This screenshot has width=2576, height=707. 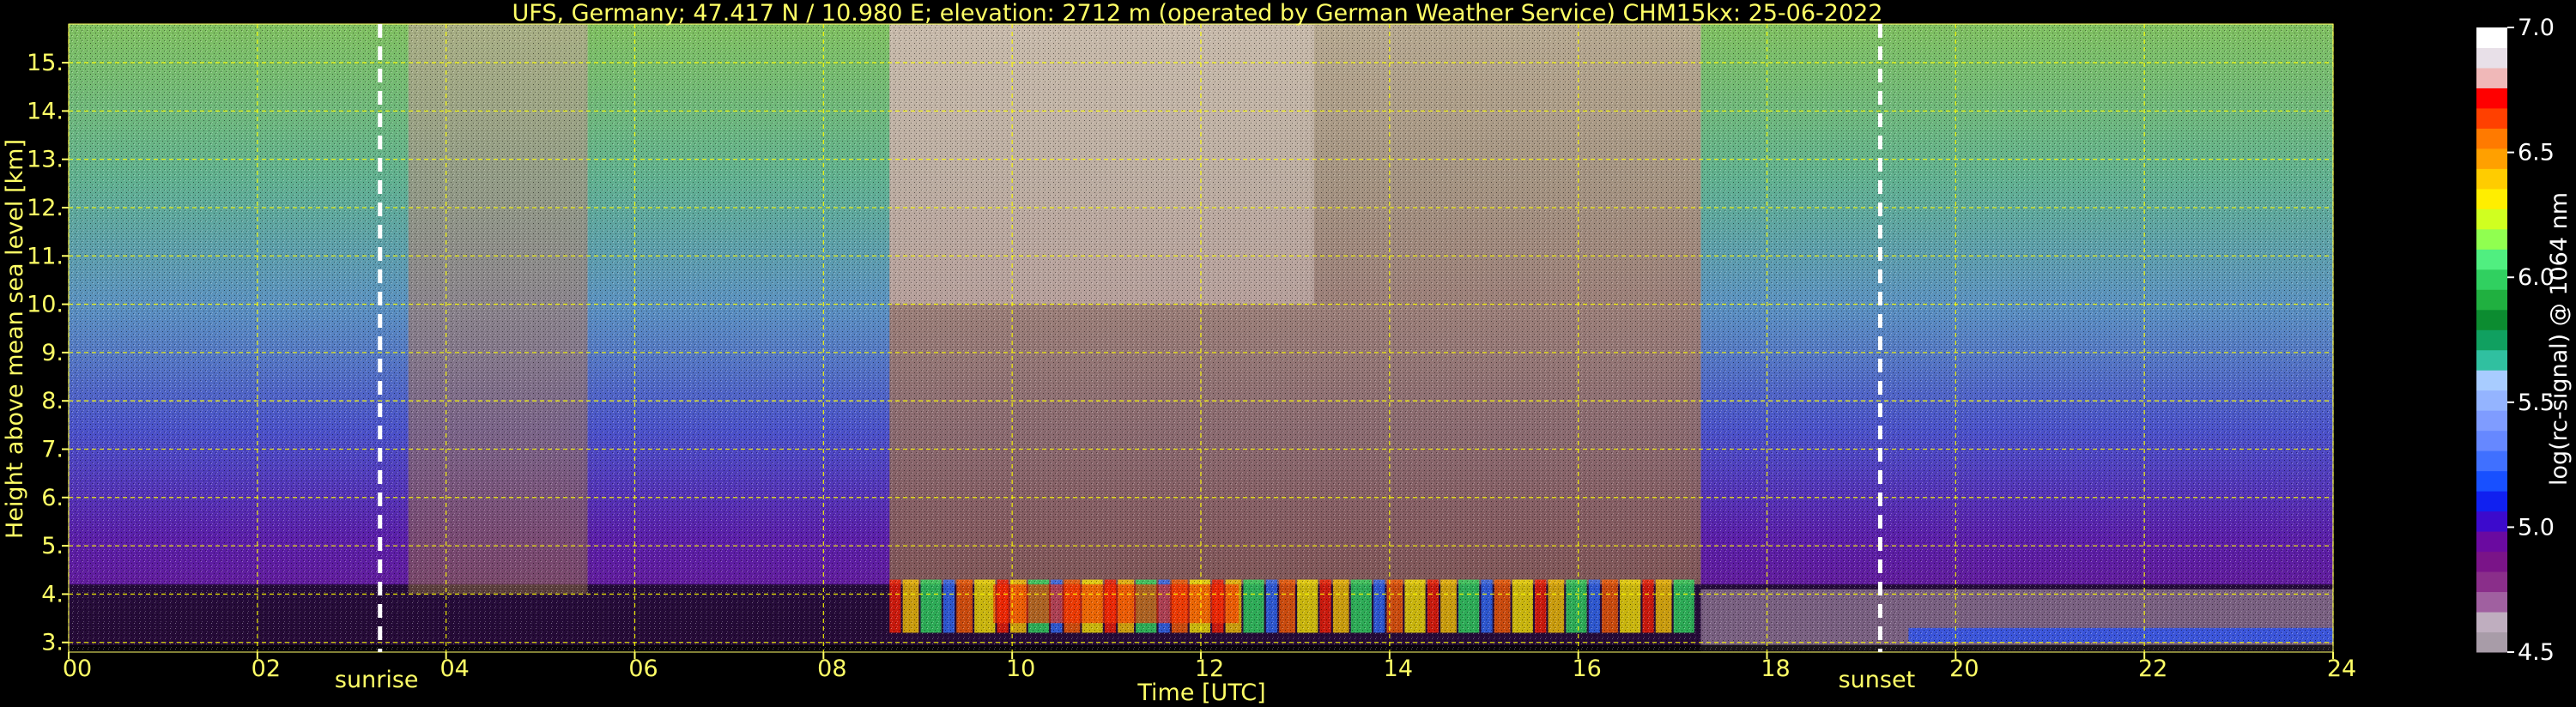 I want to click on x-tick-label: 14, so click(x=1398, y=669).